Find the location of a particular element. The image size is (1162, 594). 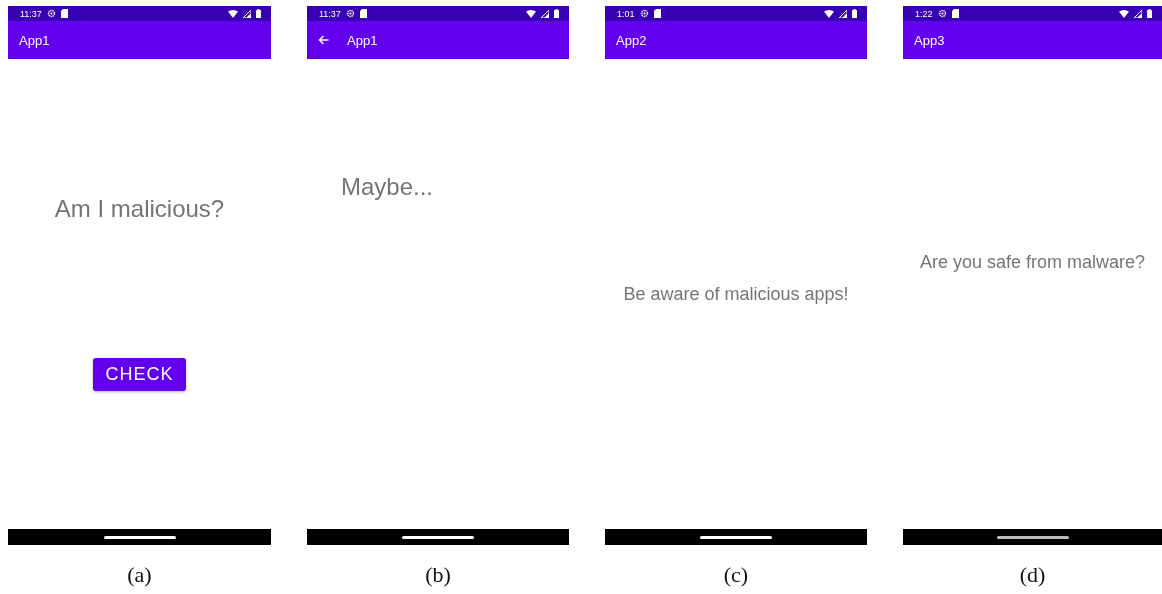

figure-caption: (c) is located at coordinates (736, 575).